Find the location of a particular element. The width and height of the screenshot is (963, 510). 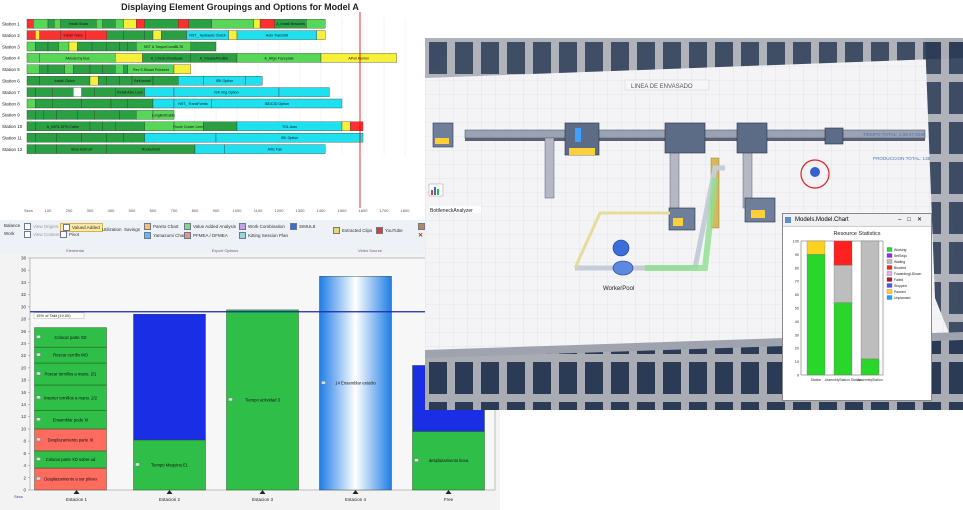

simul8-button: SIMUL8 is located at coordinates (302, 226).